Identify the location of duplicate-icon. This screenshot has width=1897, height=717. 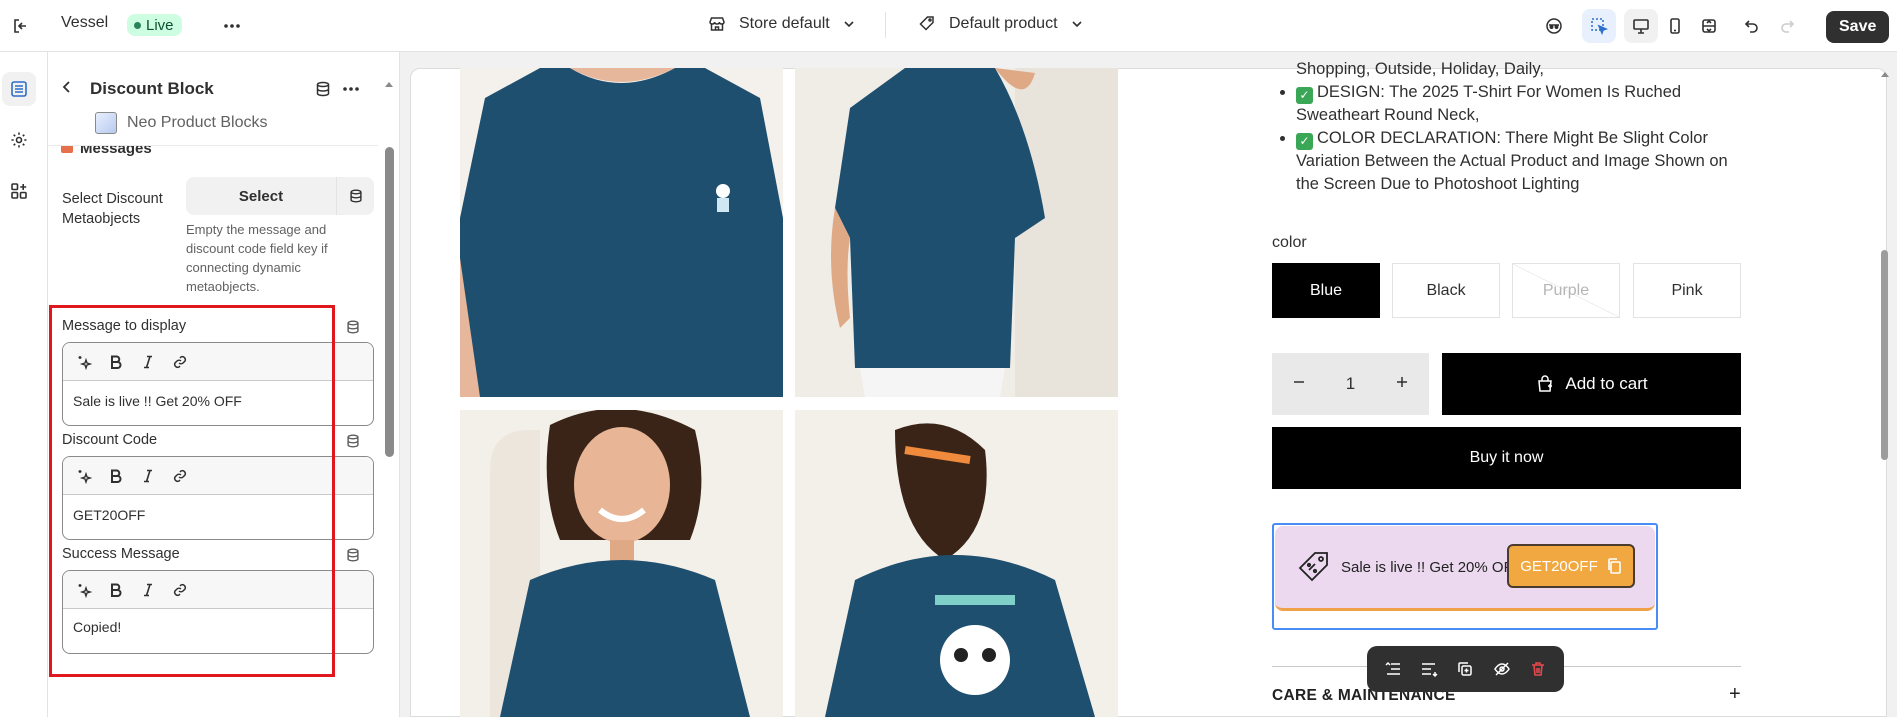
(1465, 669).